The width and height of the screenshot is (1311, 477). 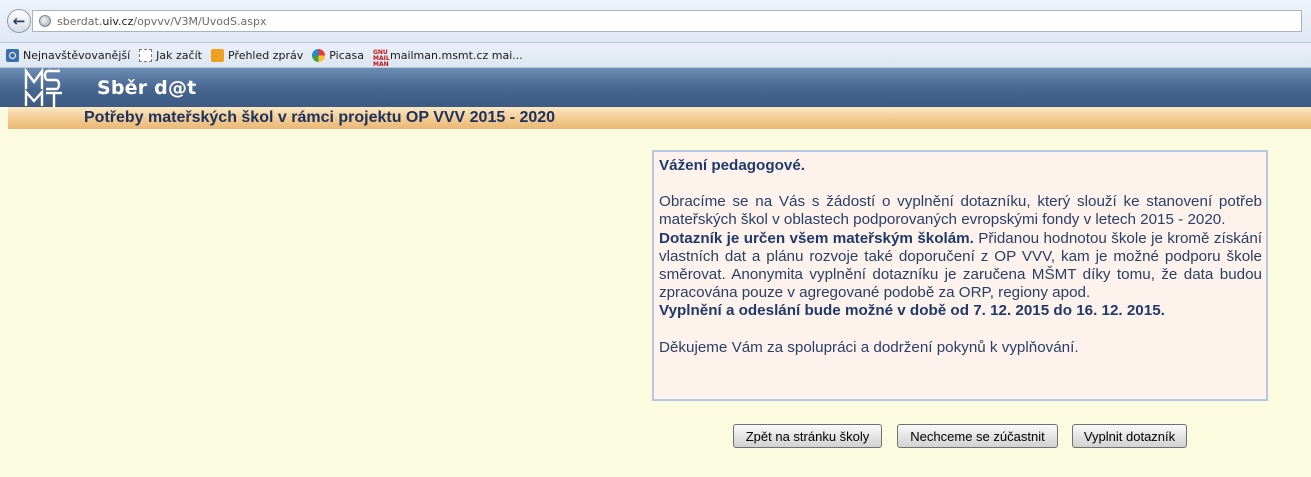 What do you see at coordinates (667, 21) in the screenshot?
I see `url-field: sberdat.uiv.cz/opvvv/V3M/UvodS.aspx` at bounding box center [667, 21].